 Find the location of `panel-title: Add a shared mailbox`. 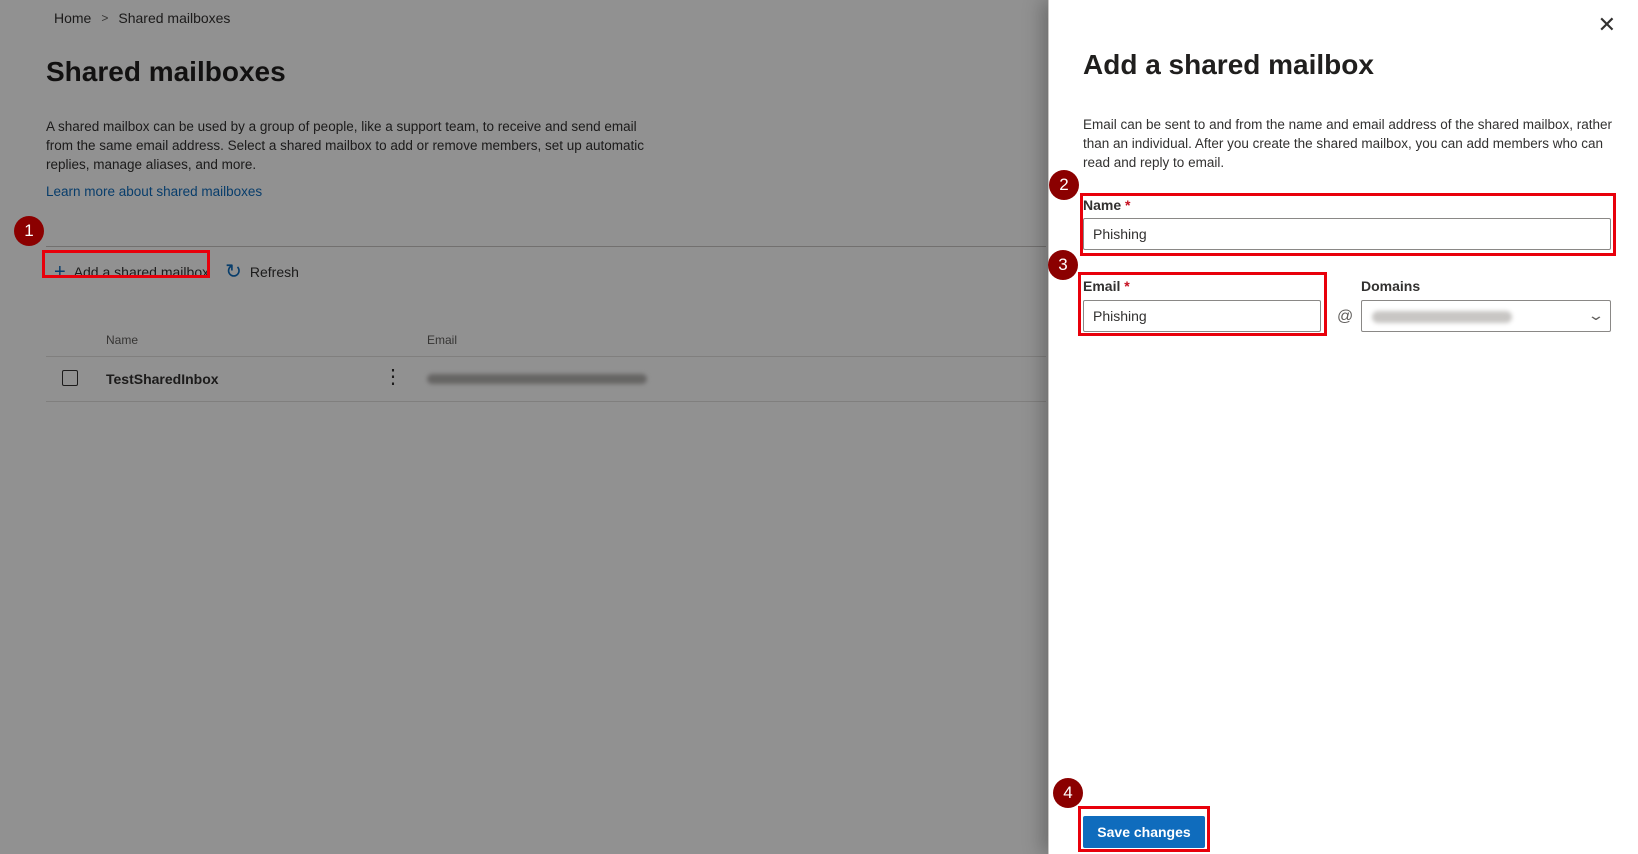

panel-title: Add a shared mailbox is located at coordinates (1228, 64).